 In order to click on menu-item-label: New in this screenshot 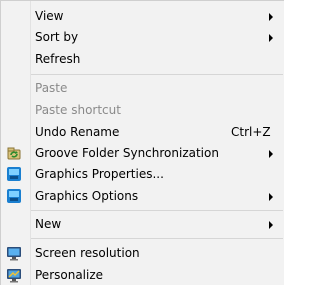, I will do `click(48, 224)`.